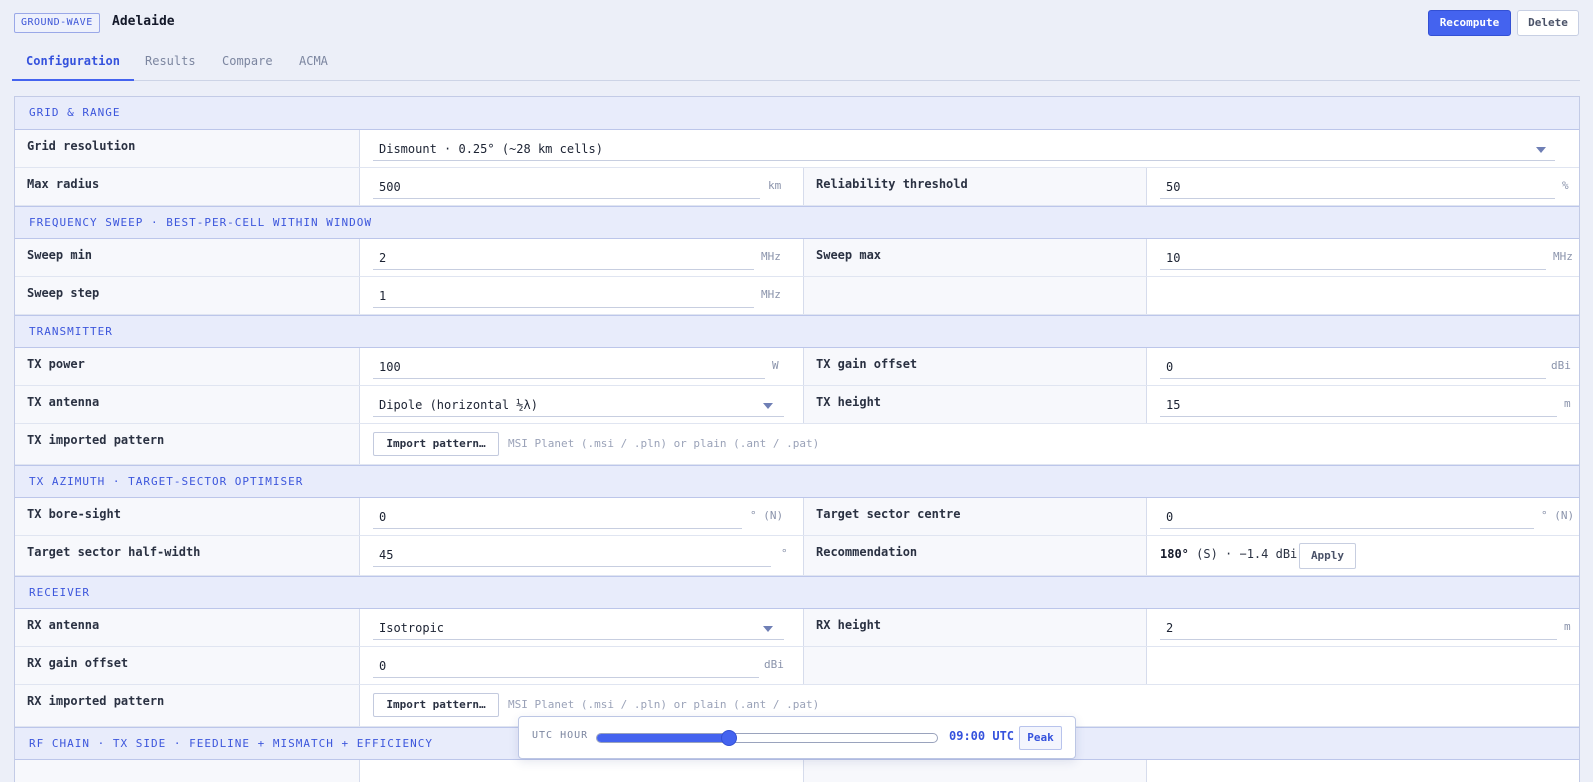  Describe the element at coordinates (187, 555) in the screenshot. I see `sector-halfwidth-label: Target sector half-width` at that location.